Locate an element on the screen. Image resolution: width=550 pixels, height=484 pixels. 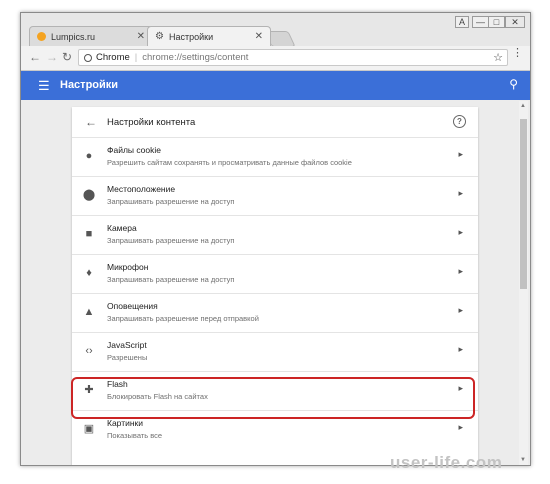
setting-description: Блокировать Flash на сайтах is located at coordinates (157, 396).